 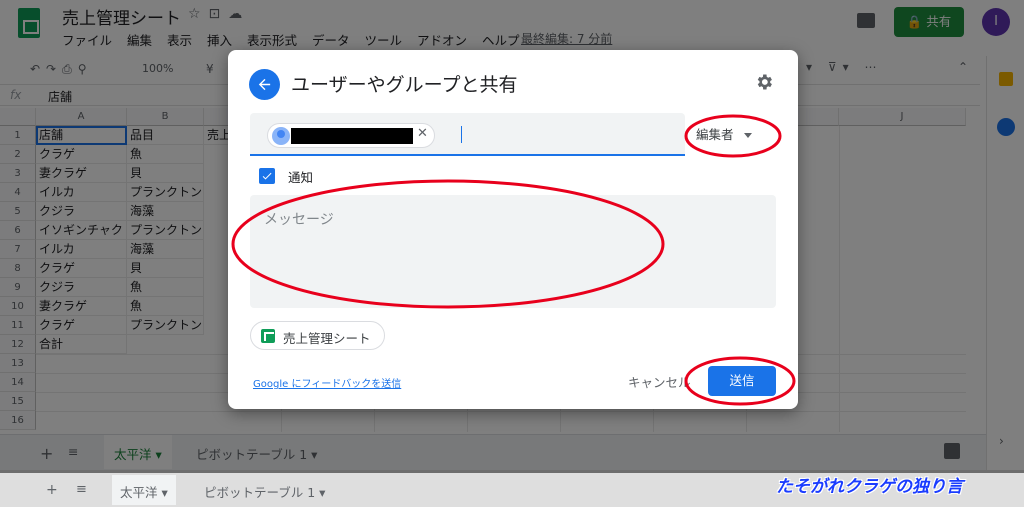 I want to click on settings-gear-icon, so click(x=764, y=84).